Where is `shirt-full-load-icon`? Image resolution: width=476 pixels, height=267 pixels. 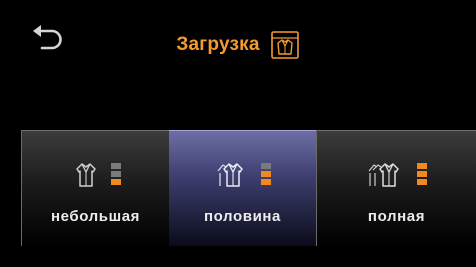
shirt-full-load-icon is located at coordinates (383, 175).